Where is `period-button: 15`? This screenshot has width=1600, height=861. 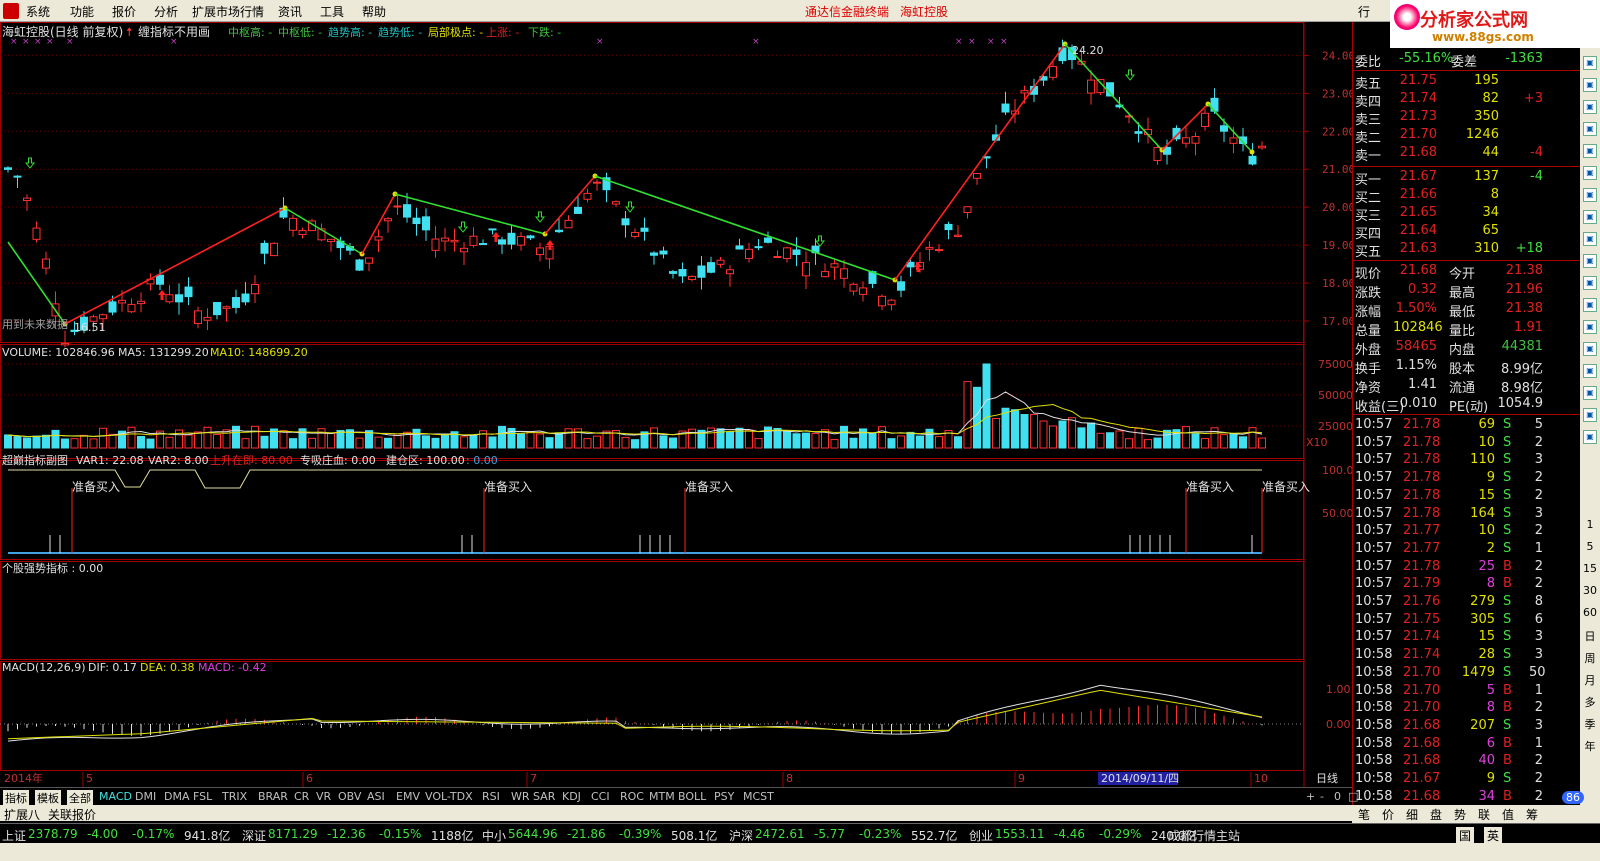
period-button: 15 is located at coordinates (1590, 568).